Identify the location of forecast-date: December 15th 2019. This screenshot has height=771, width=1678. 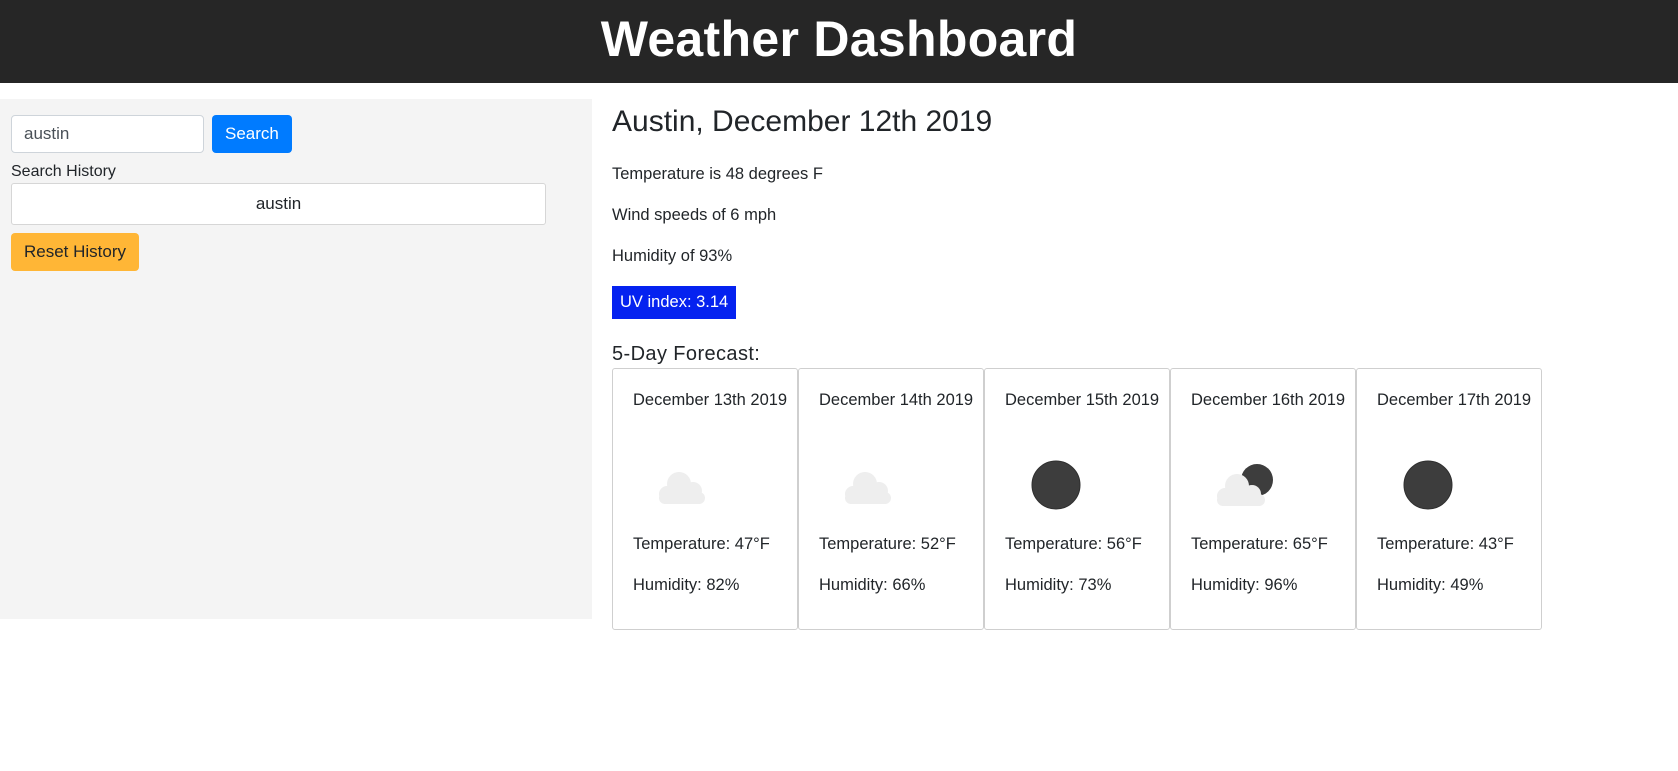
(1082, 400).